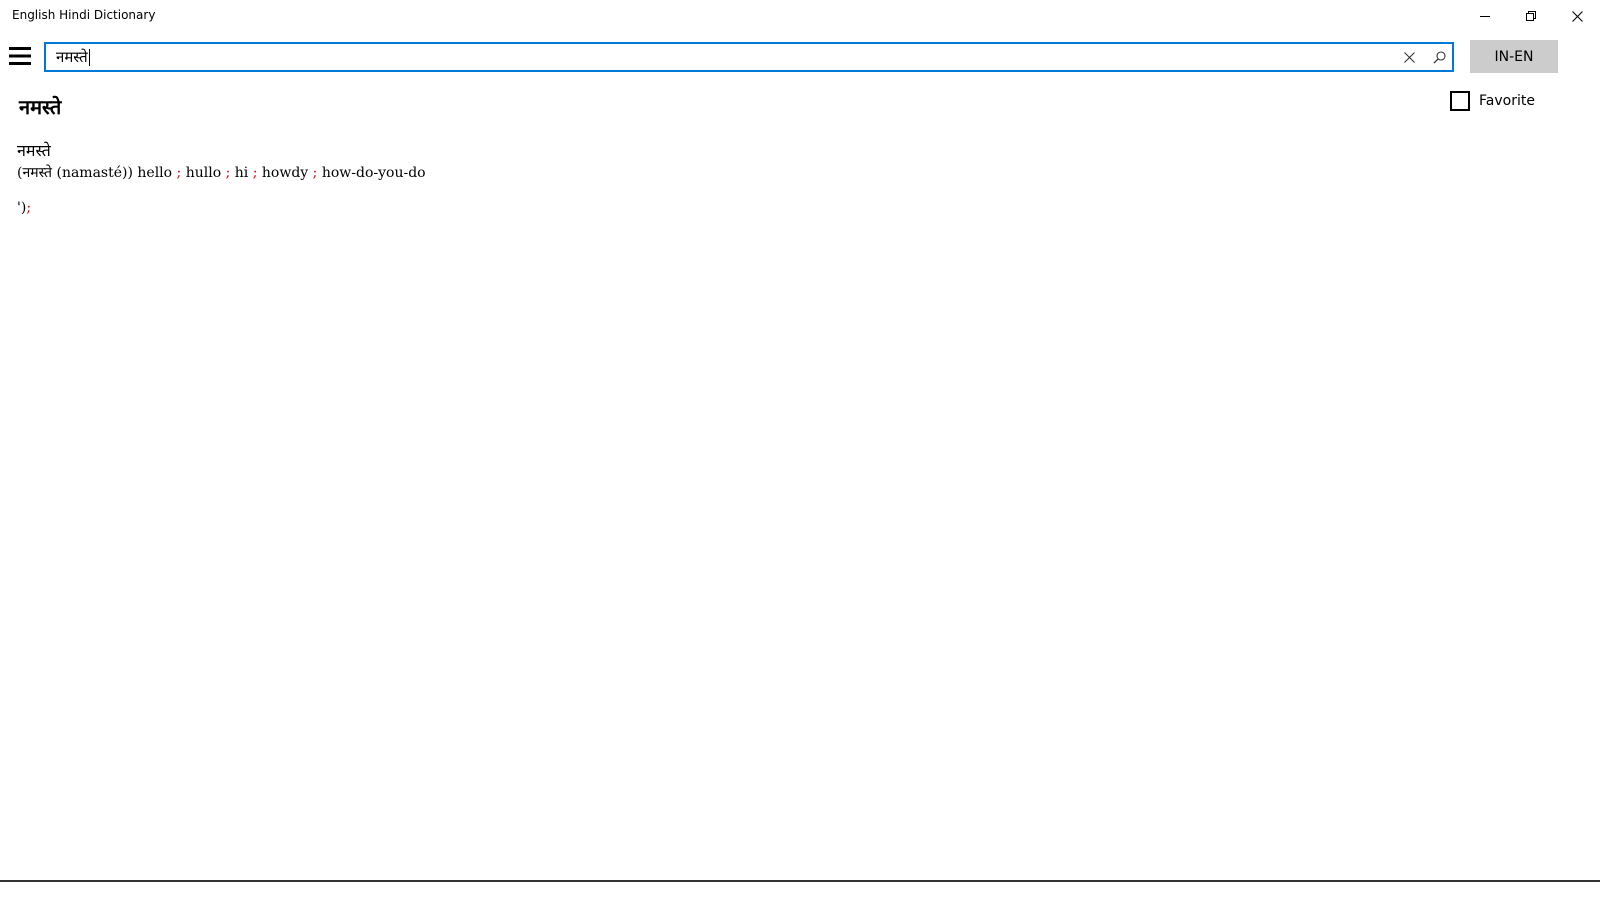 This screenshot has width=1600, height=900. I want to click on close-window-button, so click(1577, 16).